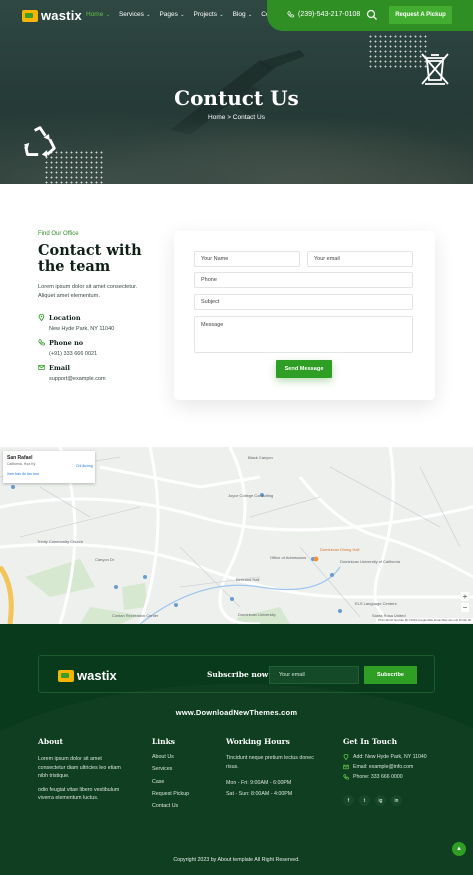 The width and height of the screenshot is (473, 875). I want to click on footer-links-title: Links, so click(163, 741).